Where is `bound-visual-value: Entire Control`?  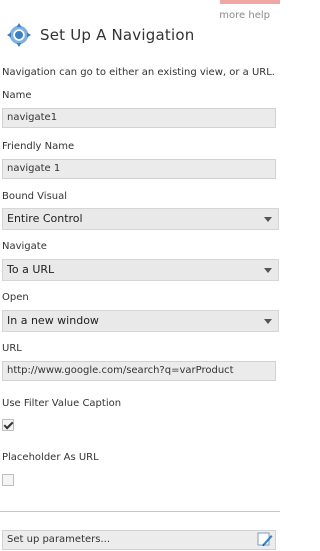 bound-visual-value: Entire Control is located at coordinates (45, 218).